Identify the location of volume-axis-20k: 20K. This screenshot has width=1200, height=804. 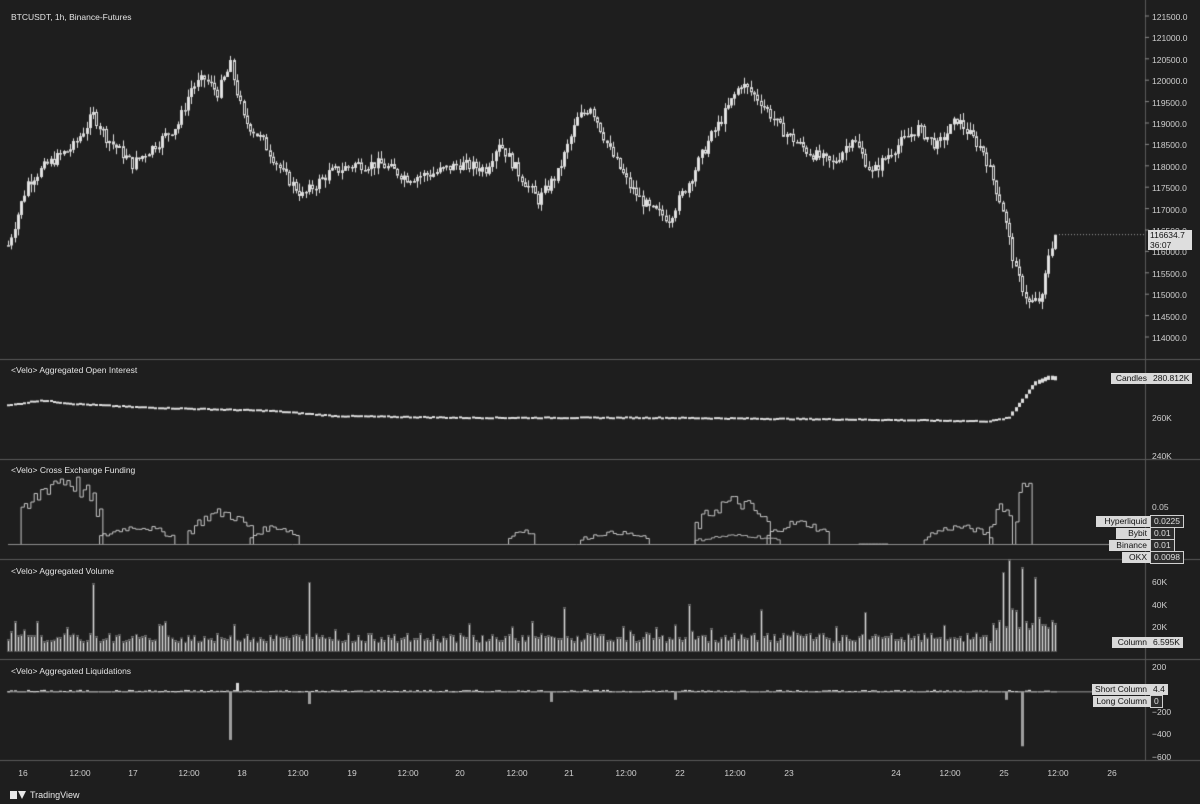
(1160, 627).